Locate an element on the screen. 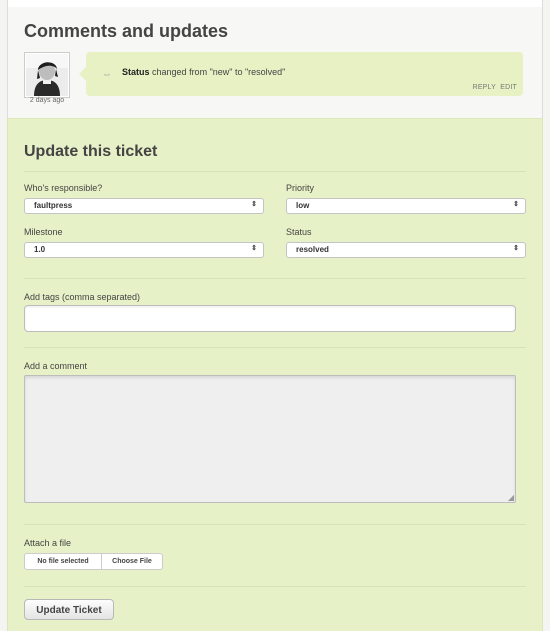 Image resolution: width=550 pixels, height=631 pixels. comment-timestamp: 2 days ago is located at coordinates (47, 100).